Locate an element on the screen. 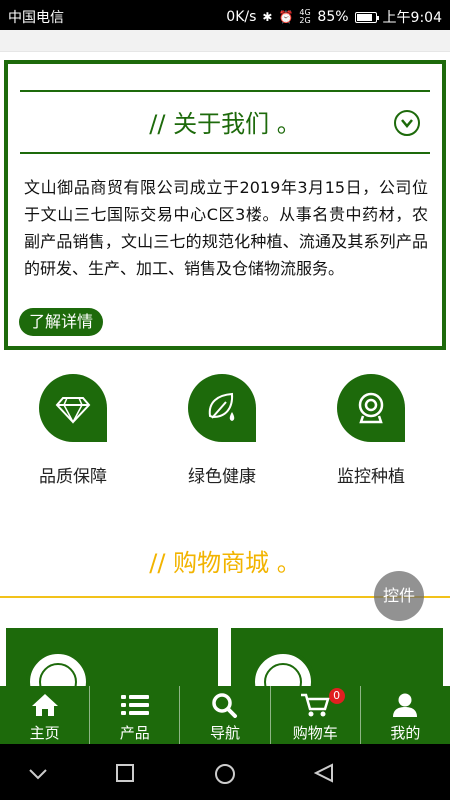 The width and height of the screenshot is (450, 800). learn-more-button: 了解详情 is located at coordinates (61, 322).